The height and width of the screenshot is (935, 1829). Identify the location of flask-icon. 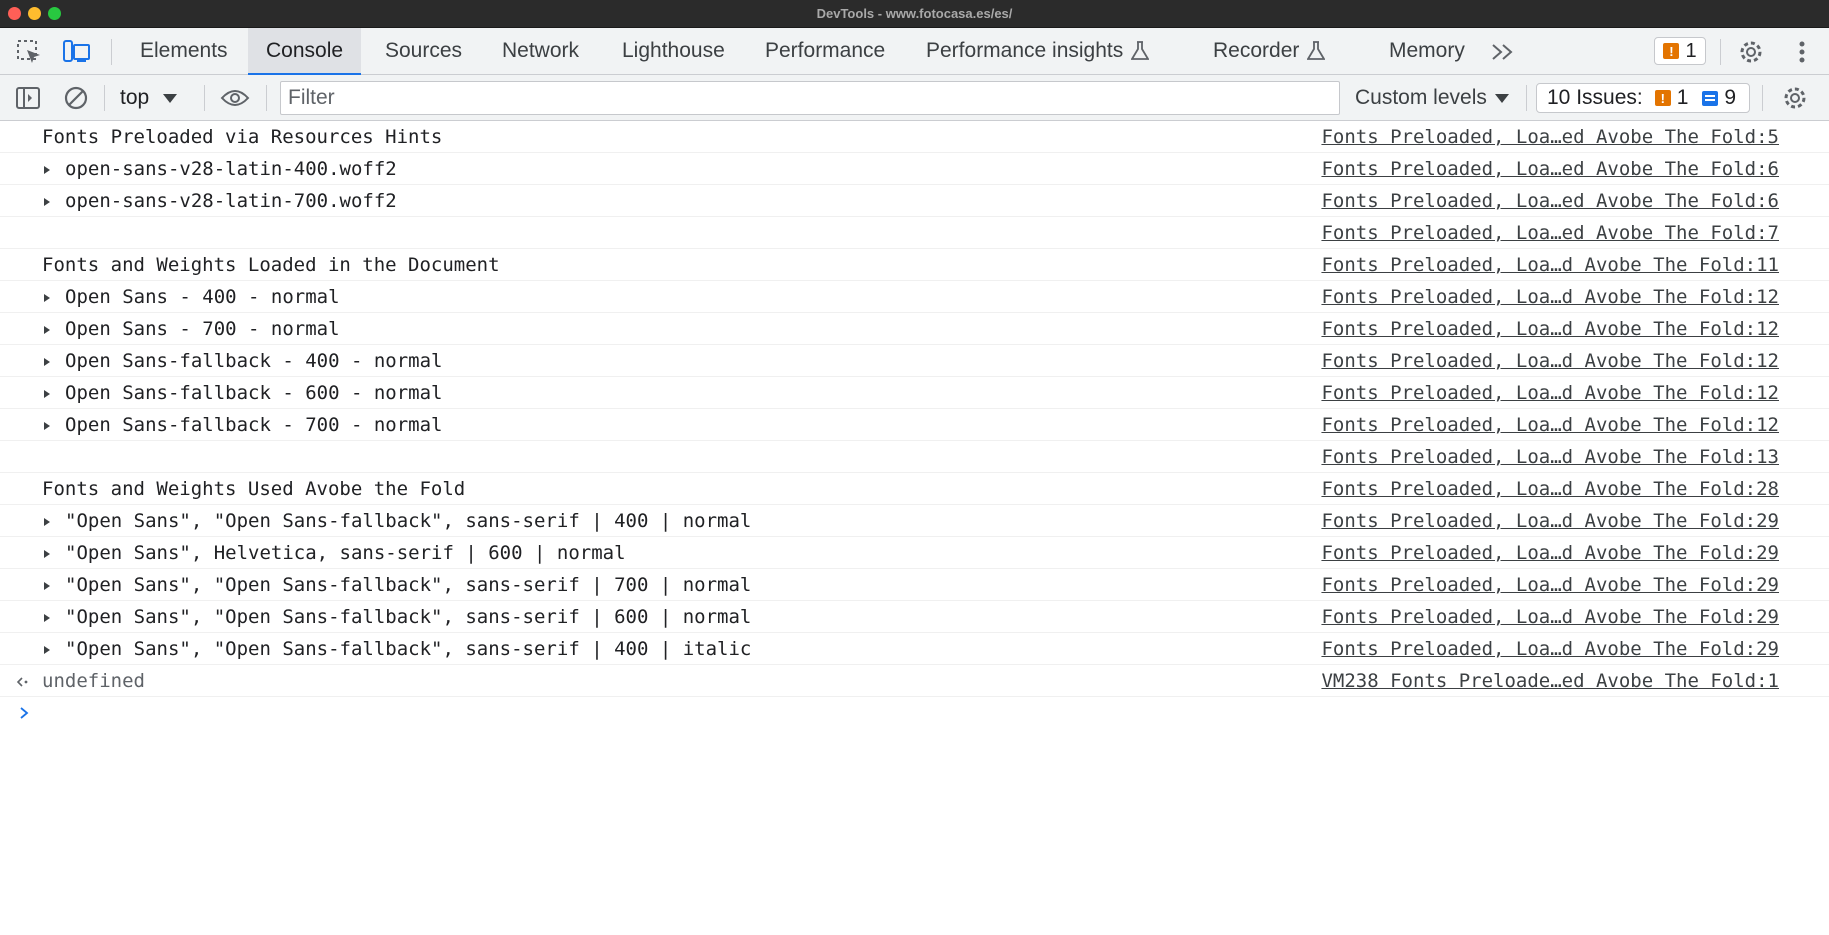
(1140, 51).